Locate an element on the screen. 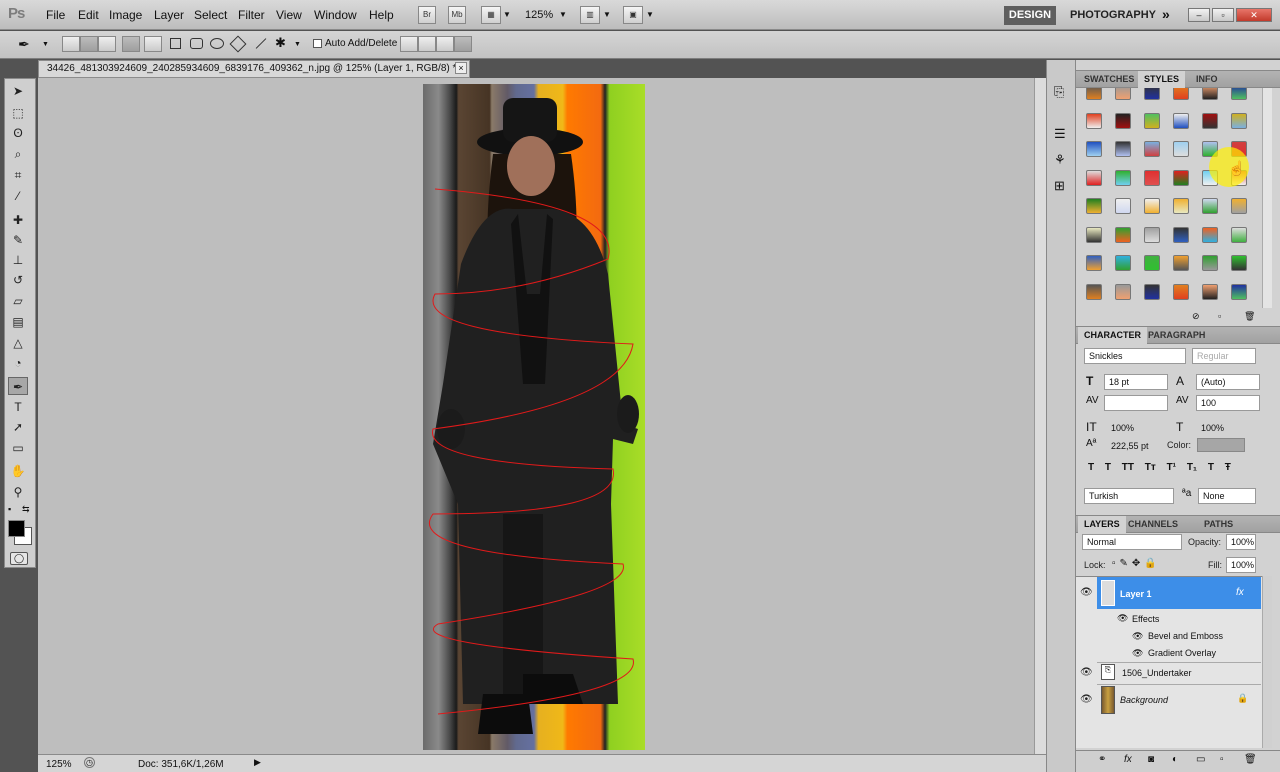  history-panel-icon: ⎘ is located at coordinates (1059, 92).